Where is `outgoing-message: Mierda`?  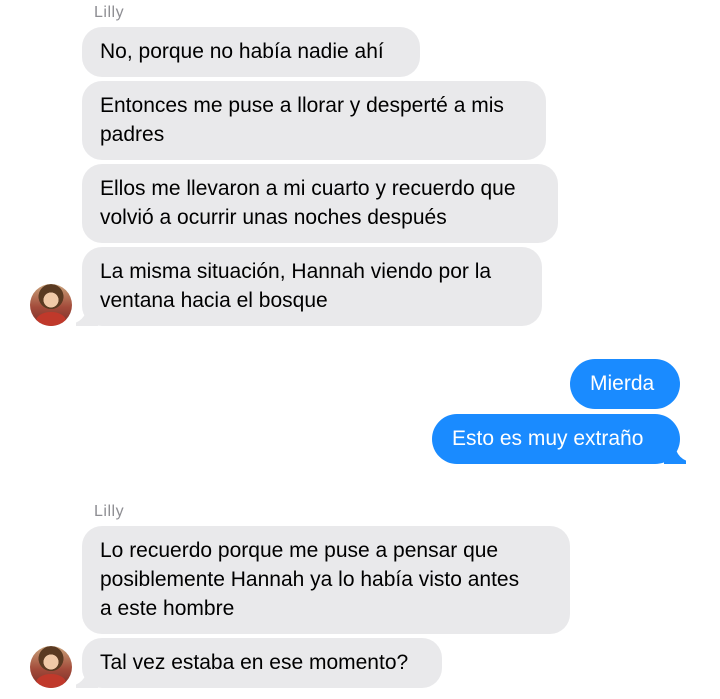
outgoing-message: Mierda is located at coordinates (625, 384).